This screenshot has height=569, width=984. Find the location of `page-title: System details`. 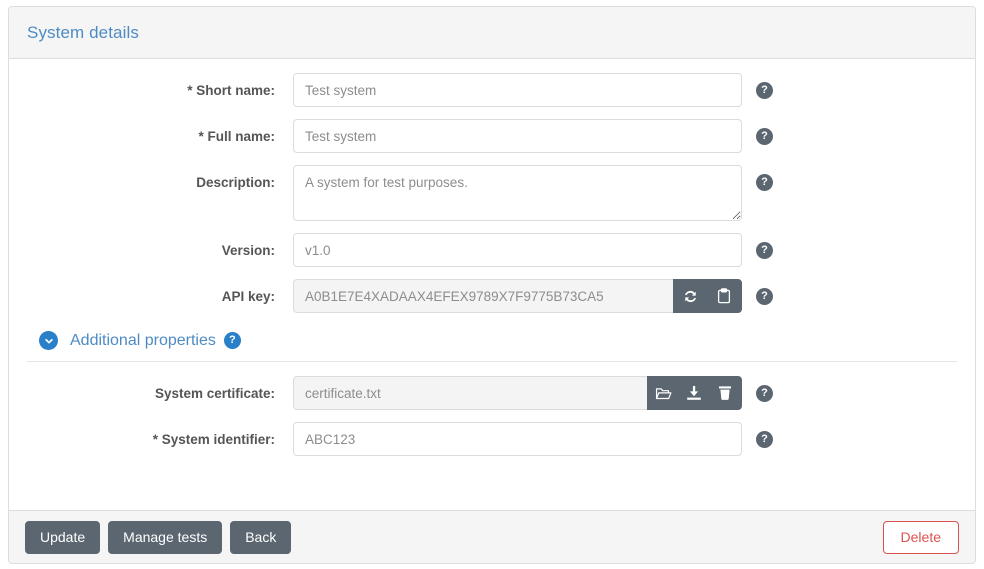

page-title: System details is located at coordinates (83, 32).